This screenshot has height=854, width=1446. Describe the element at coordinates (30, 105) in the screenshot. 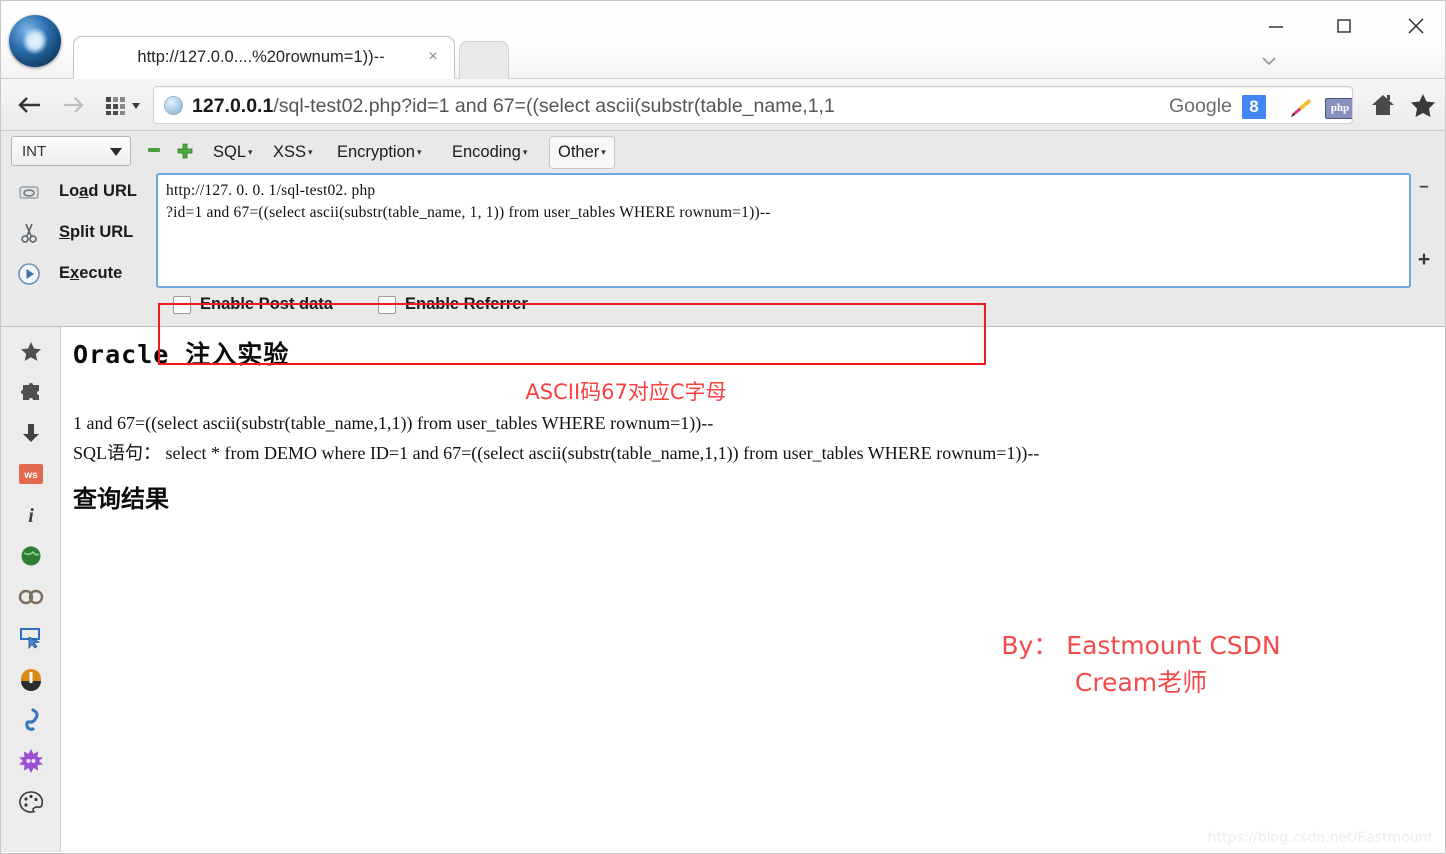

I see `back-icon` at that location.